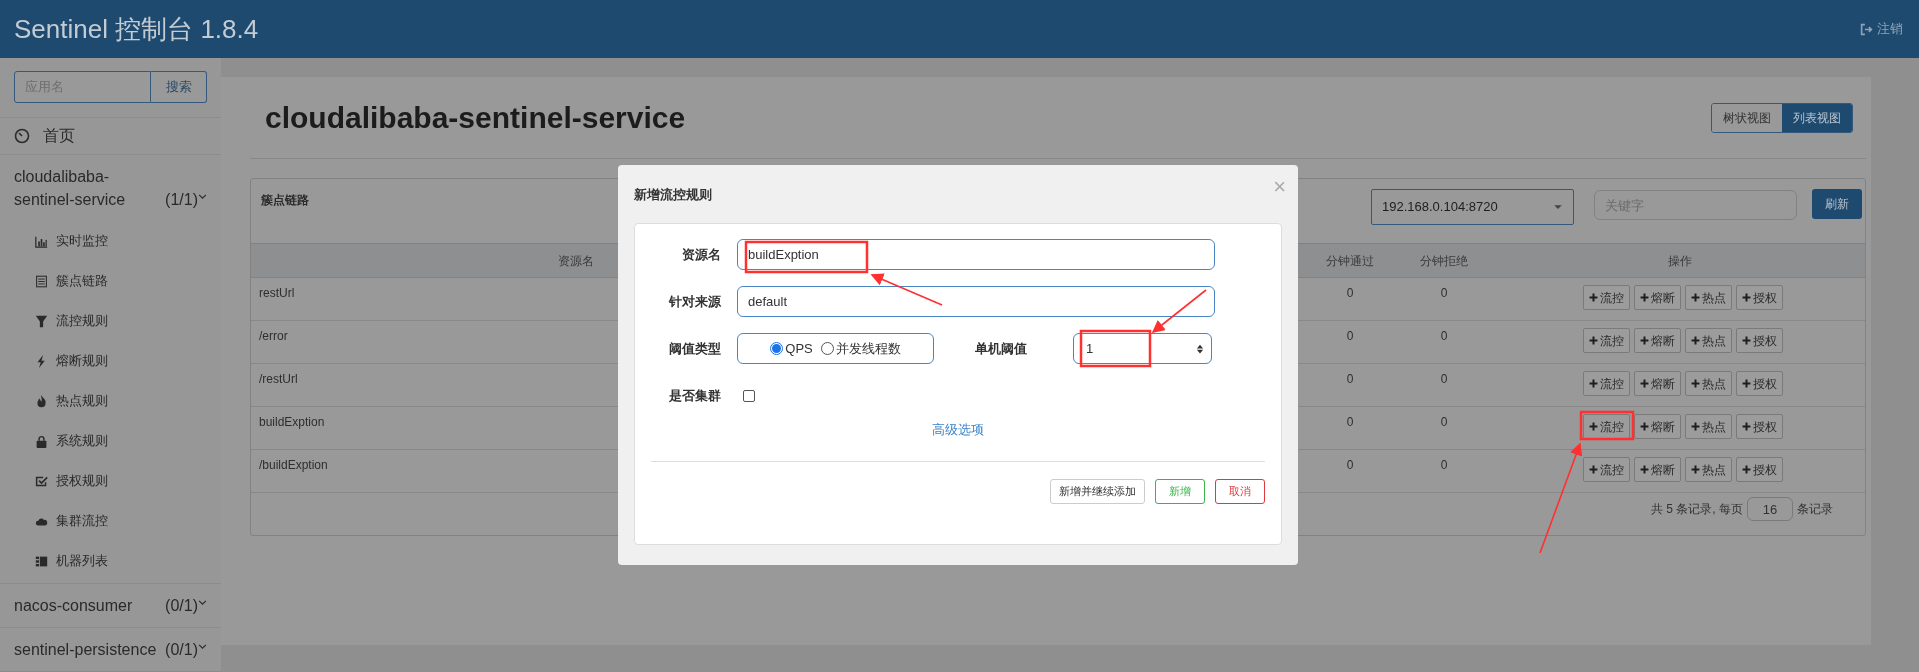 This screenshot has height=672, width=1919. What do you see at coordinates (110, 521) in the screenshot?
I see `sidebar-menu-item: 集群流控` at bounding box center [110, 521].